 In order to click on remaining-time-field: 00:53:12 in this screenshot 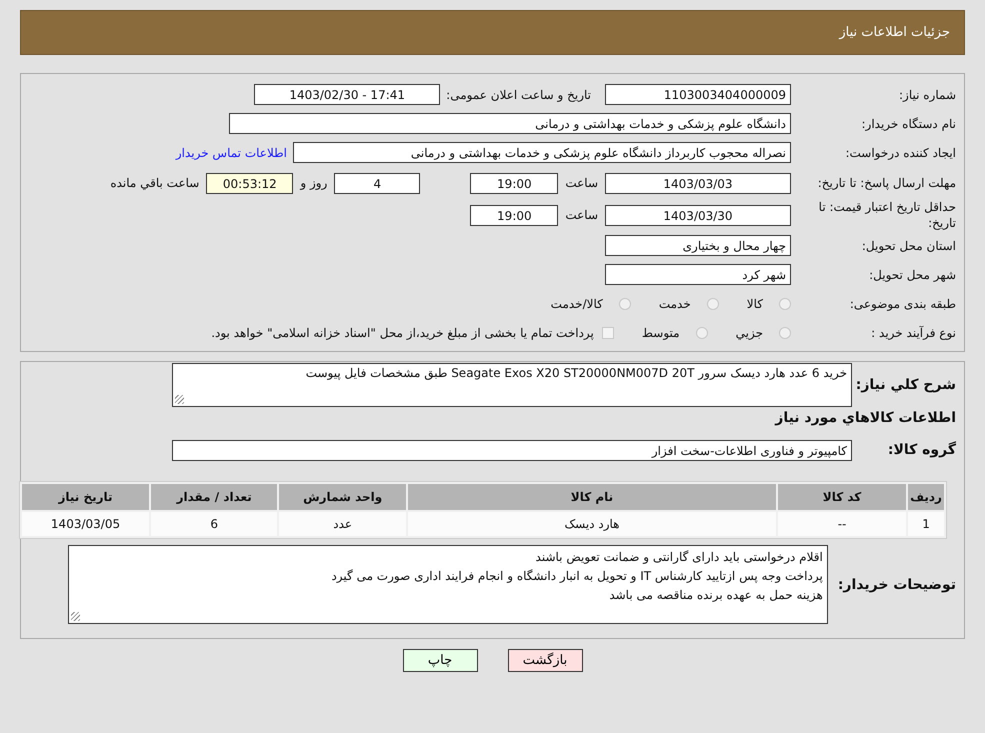, I will do `click(250, 183)`.